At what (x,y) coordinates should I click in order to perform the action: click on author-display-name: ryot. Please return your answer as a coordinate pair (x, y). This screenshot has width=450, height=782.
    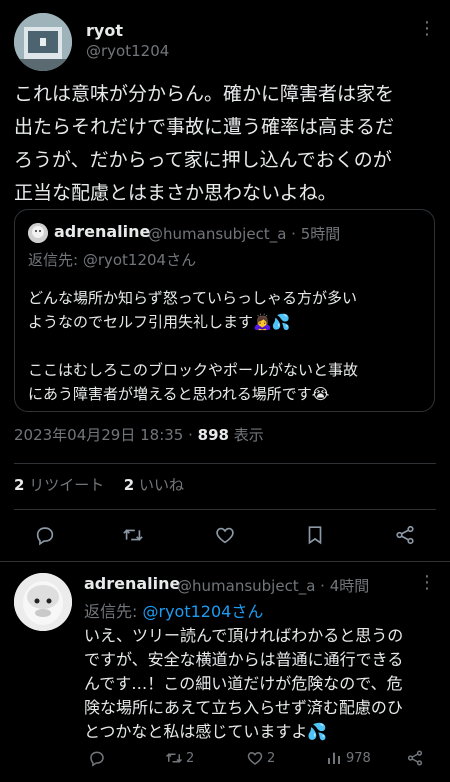
    Looking at the image, I should click on (104, 30).